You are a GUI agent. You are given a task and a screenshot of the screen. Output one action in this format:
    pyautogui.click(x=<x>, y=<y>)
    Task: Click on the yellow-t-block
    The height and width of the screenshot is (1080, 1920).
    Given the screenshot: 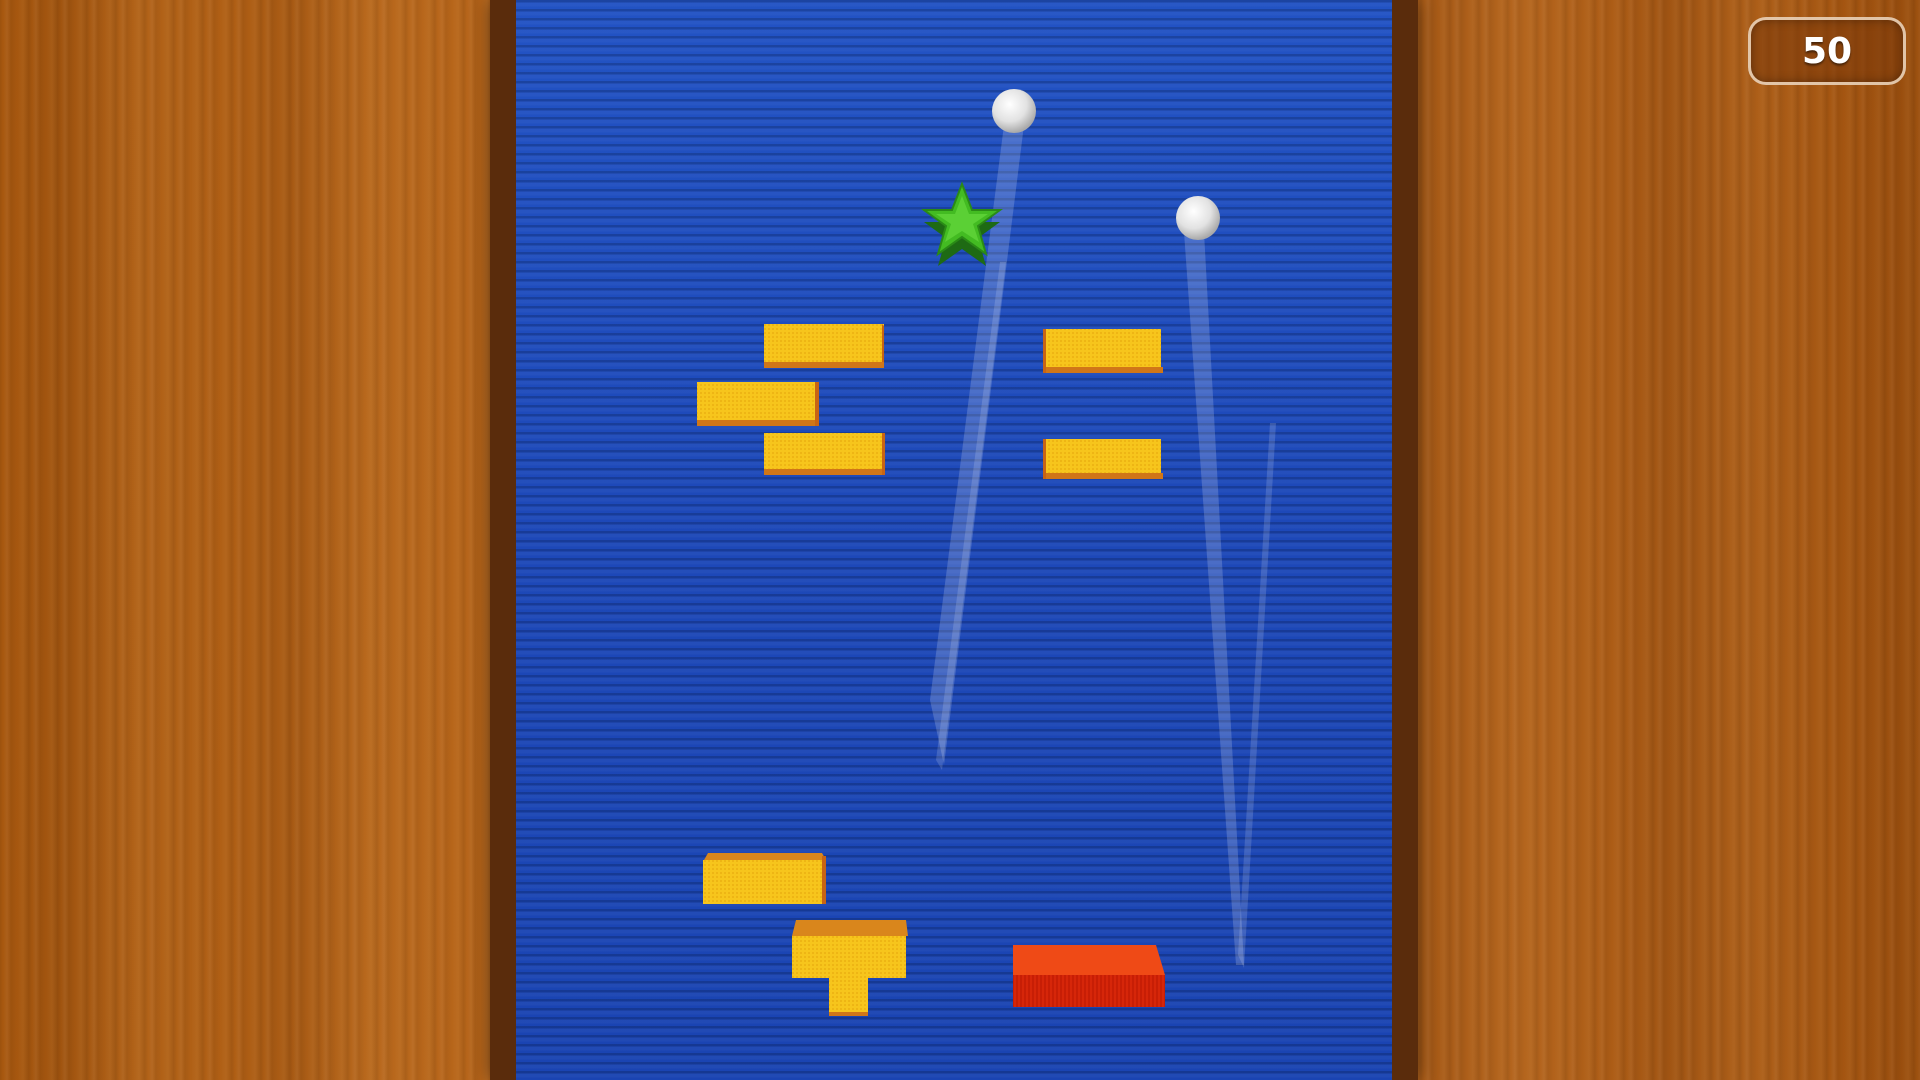 What is the action you would take?
    pyautogui.click(x=850, y=968)
    